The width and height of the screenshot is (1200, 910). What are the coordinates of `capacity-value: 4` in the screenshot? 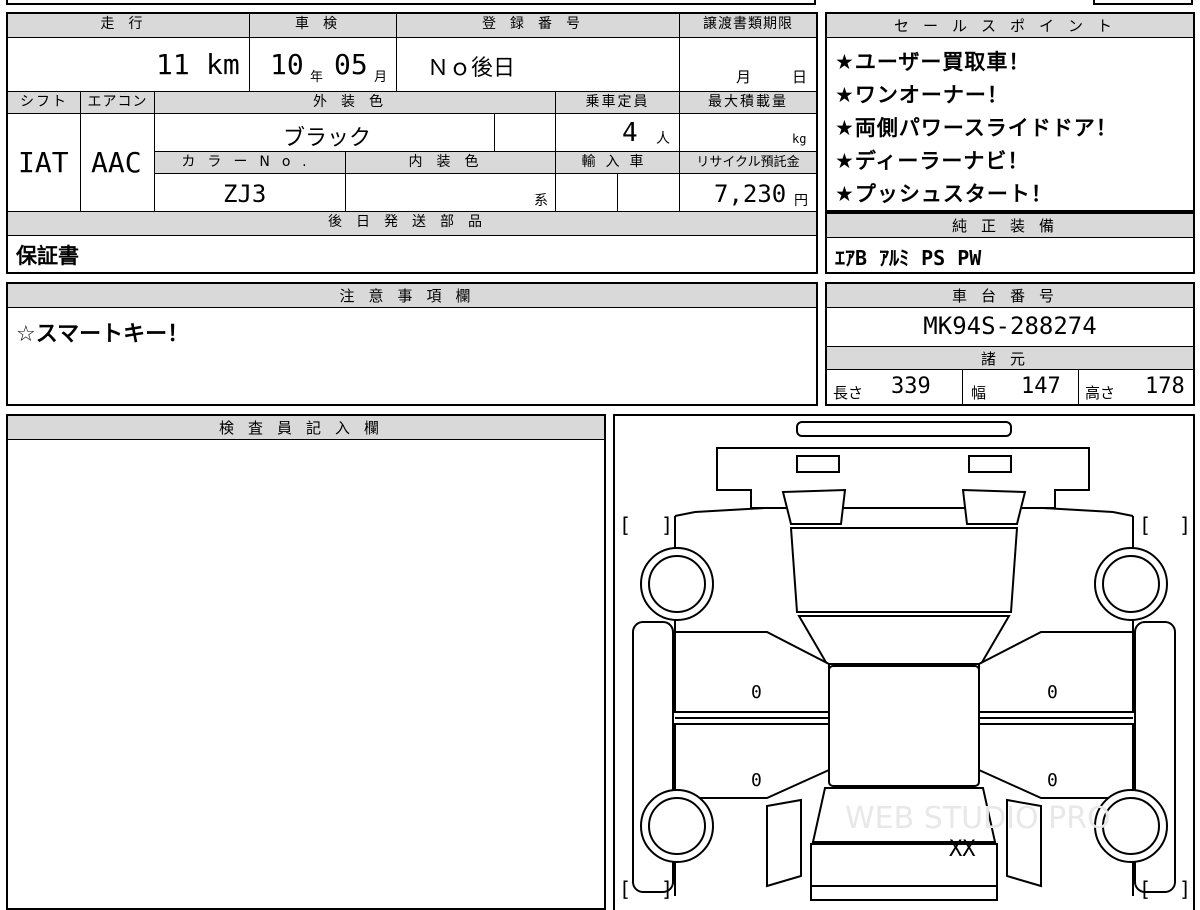 It's located at (630, 133).